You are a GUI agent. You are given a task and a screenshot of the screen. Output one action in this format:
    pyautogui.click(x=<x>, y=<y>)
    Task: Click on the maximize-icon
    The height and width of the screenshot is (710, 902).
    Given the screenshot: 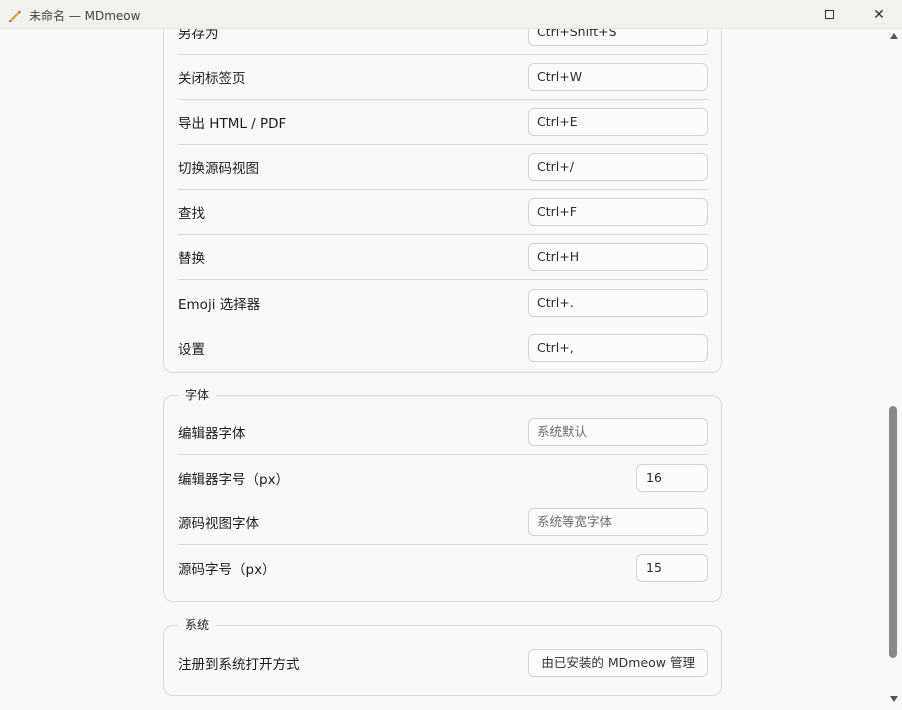 What is the action you would take?
    pyautogui.click(x=829, y=14)
    